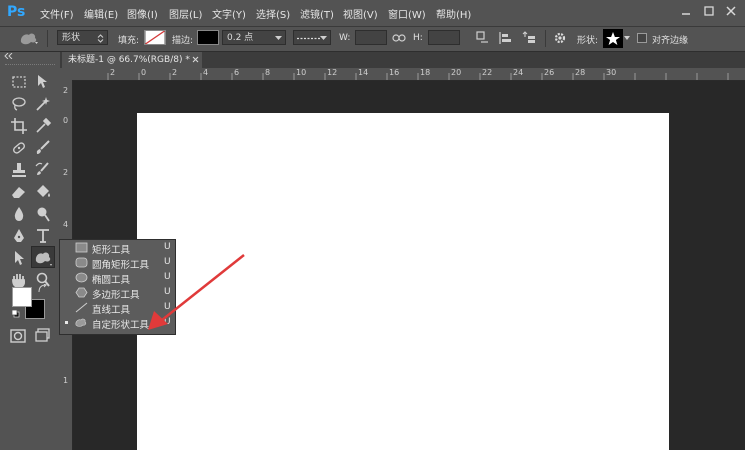  Describe the element at coordinates (613, 38) in the screenshot. I see `star-shape-picker` at that location.